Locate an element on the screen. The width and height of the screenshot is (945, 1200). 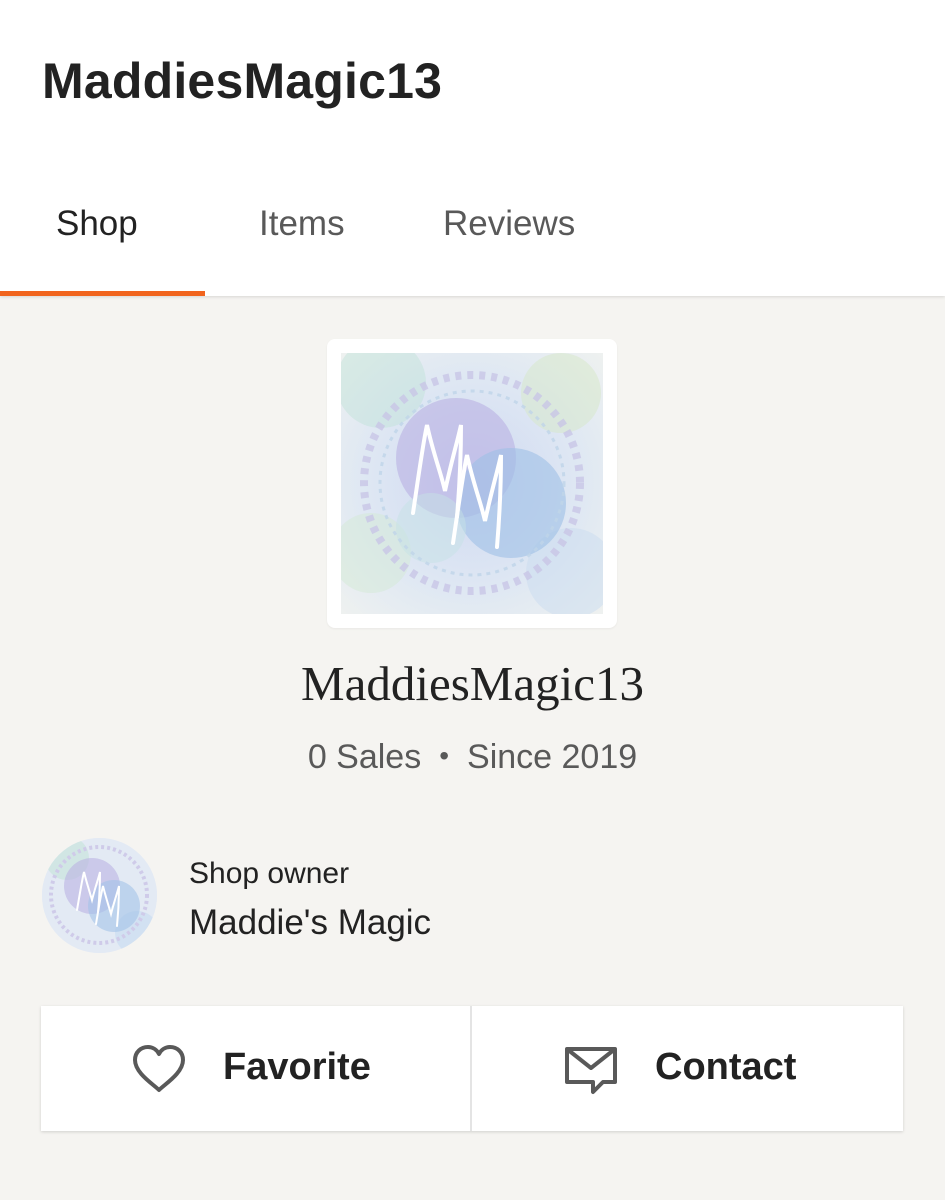
contact-label: Contact is located at coordinates (726, 1067).